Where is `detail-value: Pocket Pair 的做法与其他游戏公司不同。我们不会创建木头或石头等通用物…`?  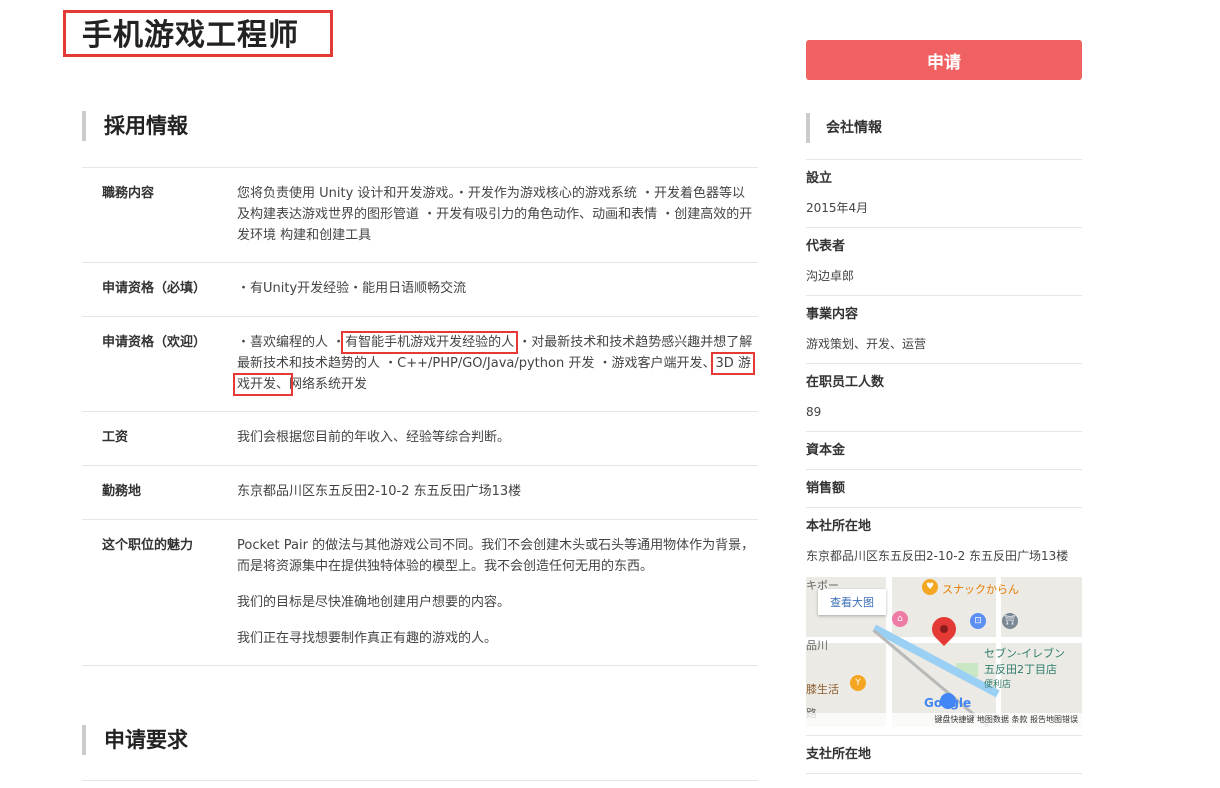 detail-value: Pocket Pair 的做法与其他游戏公司不同。我们不会创建木头或石头等通用物… is located at coordinates (496, 592).